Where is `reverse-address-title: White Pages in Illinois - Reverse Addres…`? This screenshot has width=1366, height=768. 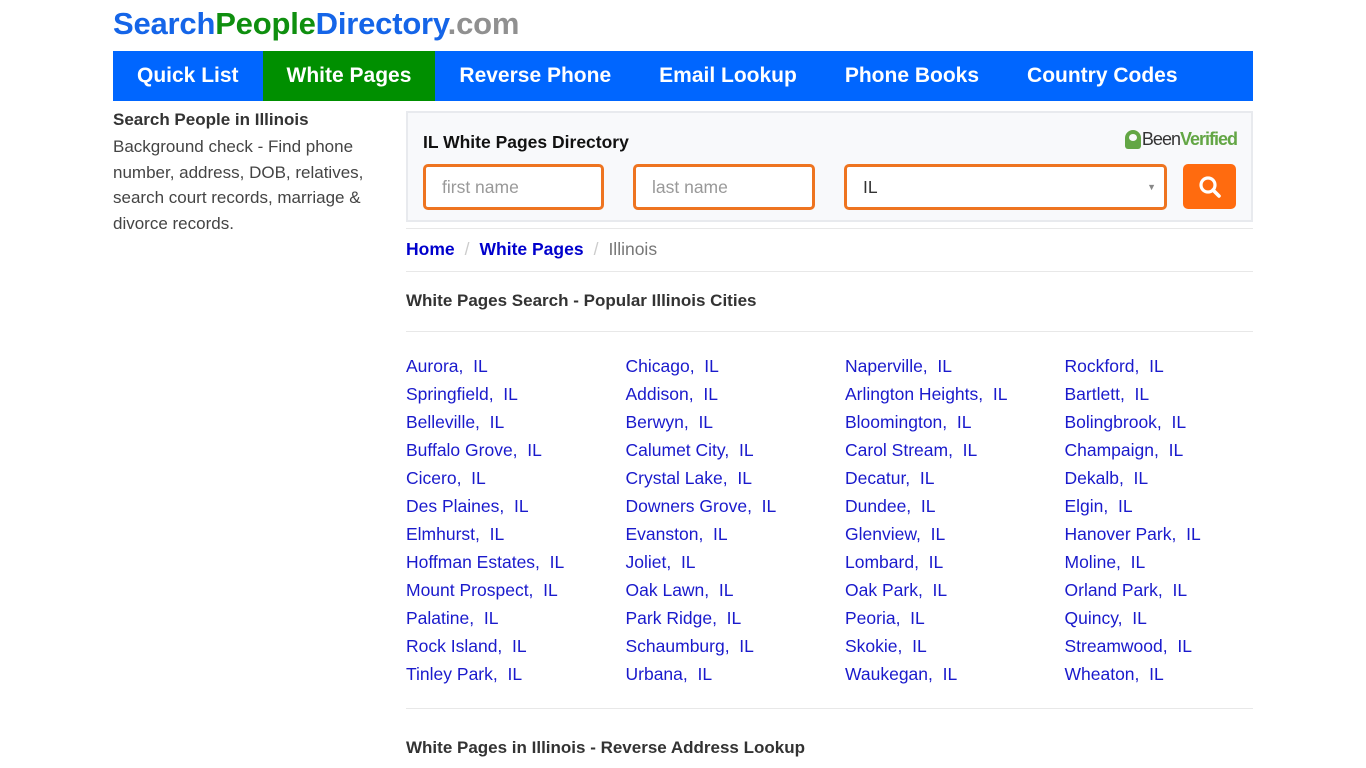 reverse-address-title: White Pages in Illinois - Reverse Addres… is located at coordinates (605, 747).